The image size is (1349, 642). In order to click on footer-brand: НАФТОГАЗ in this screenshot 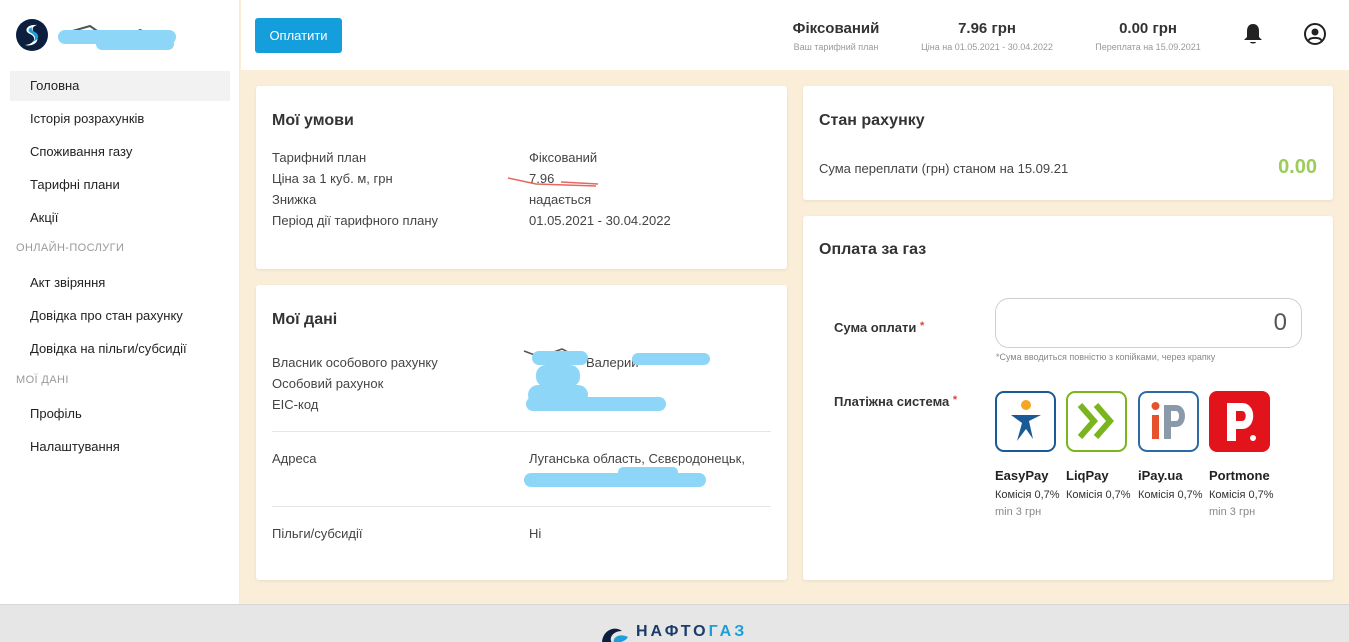, I will do `click(691, 632)`.